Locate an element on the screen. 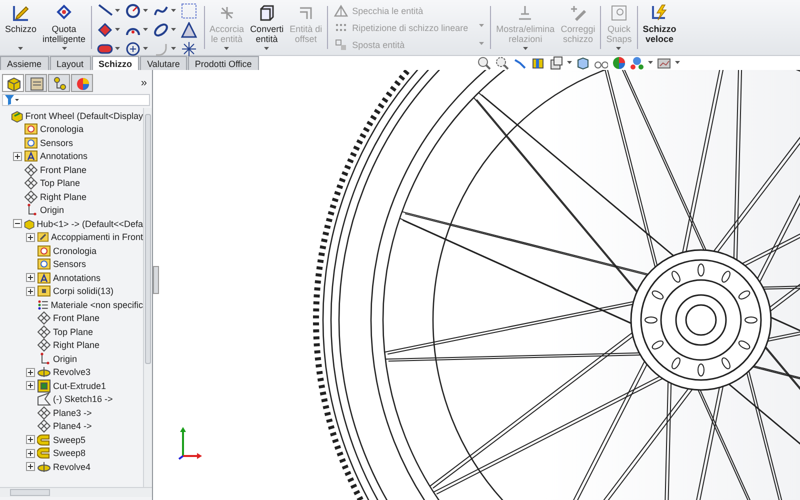 The width and height of the screenshot is (800, 500). tree-item: Corpi solidi(13) is located at coordinates (83, 291).